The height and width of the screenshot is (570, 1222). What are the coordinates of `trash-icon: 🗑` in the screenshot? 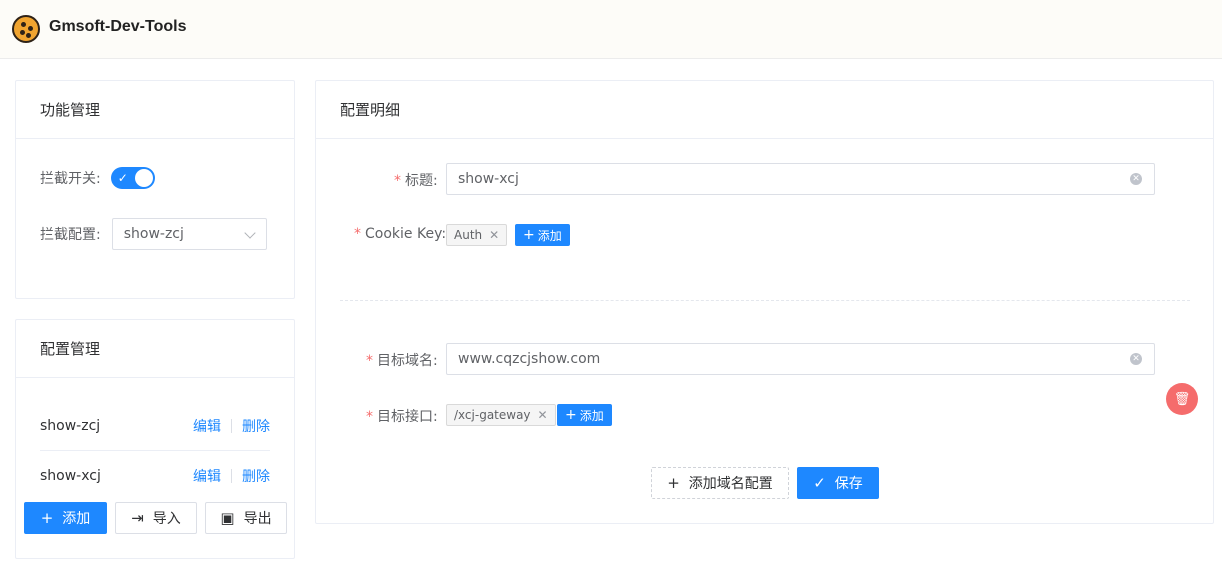 It's located at (1182, 399).